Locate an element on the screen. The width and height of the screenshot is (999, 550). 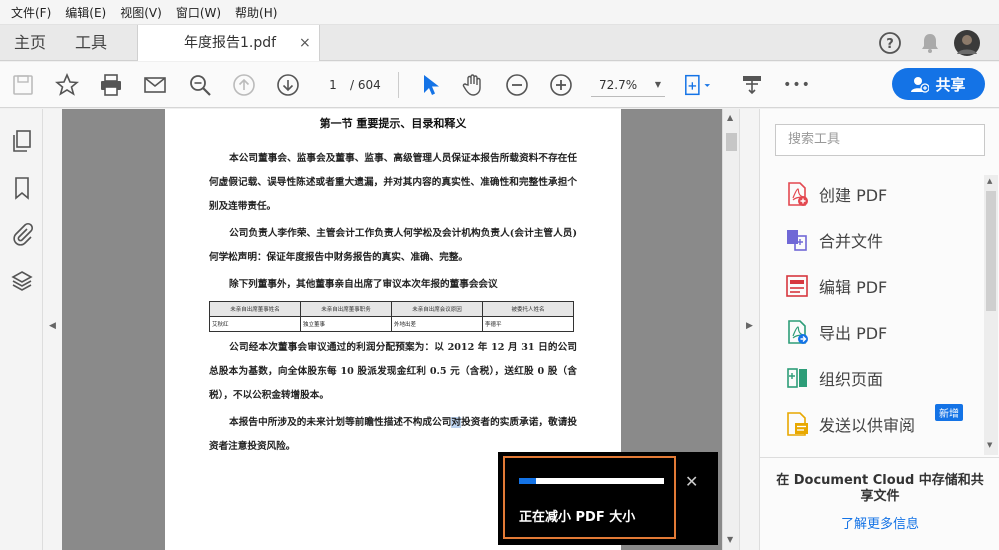
tools-pane-scrollbar: ▲ ▼ is located at coordinates (991, 315).